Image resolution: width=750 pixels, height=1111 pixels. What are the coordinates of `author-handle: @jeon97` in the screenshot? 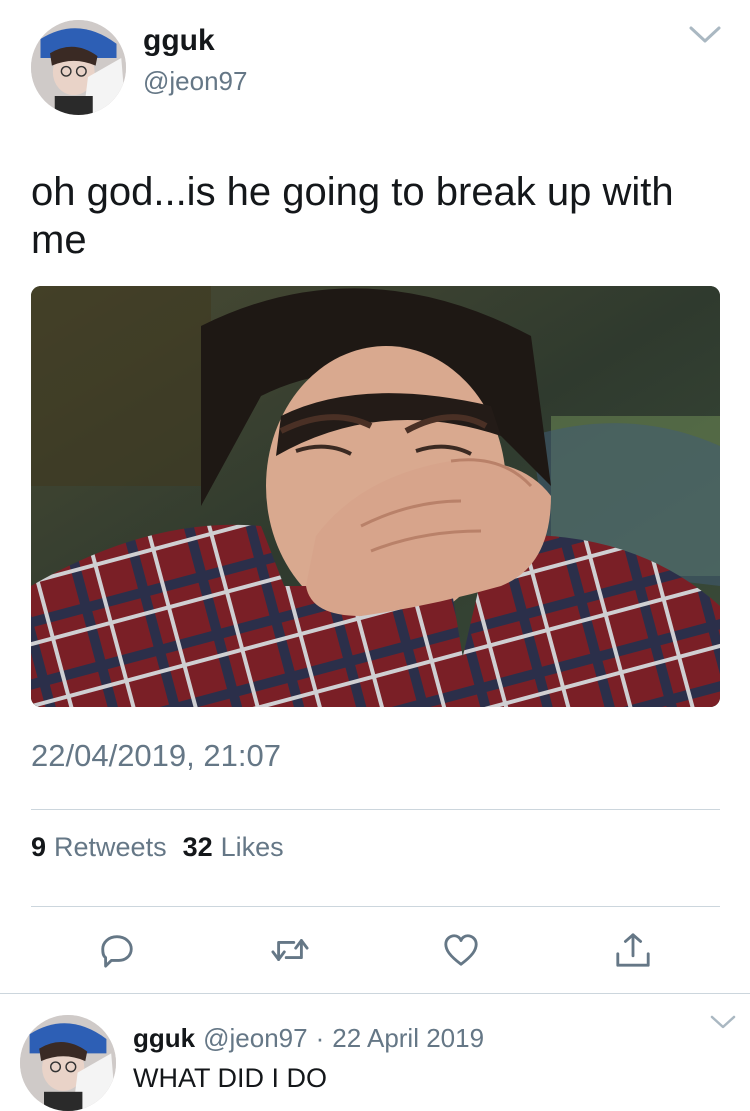 It's located at (195, 81).